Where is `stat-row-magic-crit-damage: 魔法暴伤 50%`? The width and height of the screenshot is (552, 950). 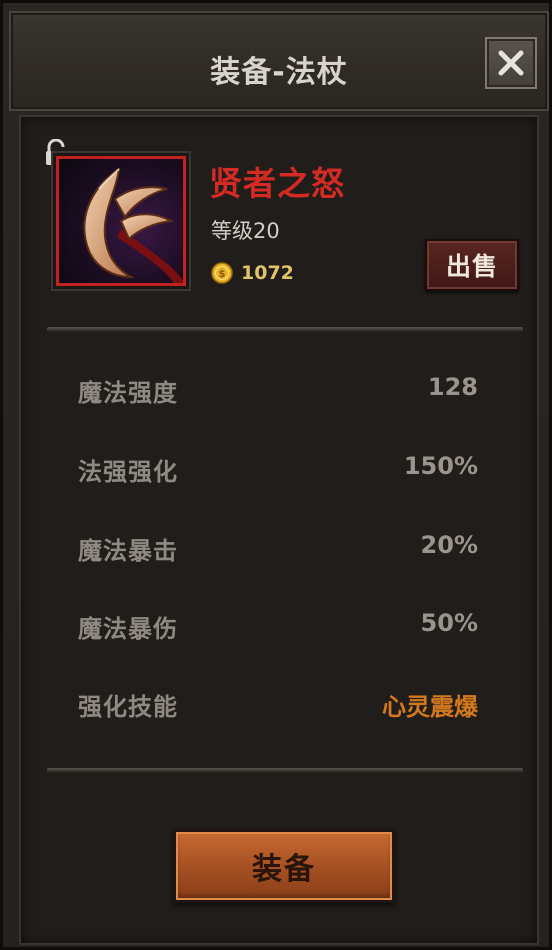
stat-row-magic-crit-damage: 魔法暴伤 50% is located at coordinates (278, 627).